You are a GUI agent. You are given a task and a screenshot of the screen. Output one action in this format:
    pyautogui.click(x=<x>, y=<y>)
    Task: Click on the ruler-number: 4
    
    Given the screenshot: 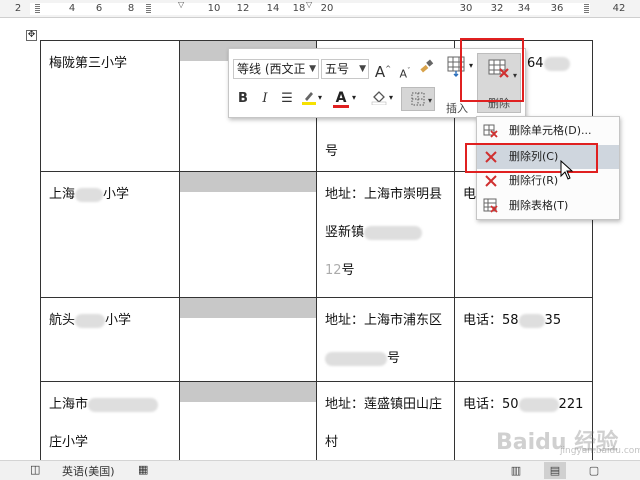 What is the action you would take?
    pyautogui.click(x=72, y=8)
    